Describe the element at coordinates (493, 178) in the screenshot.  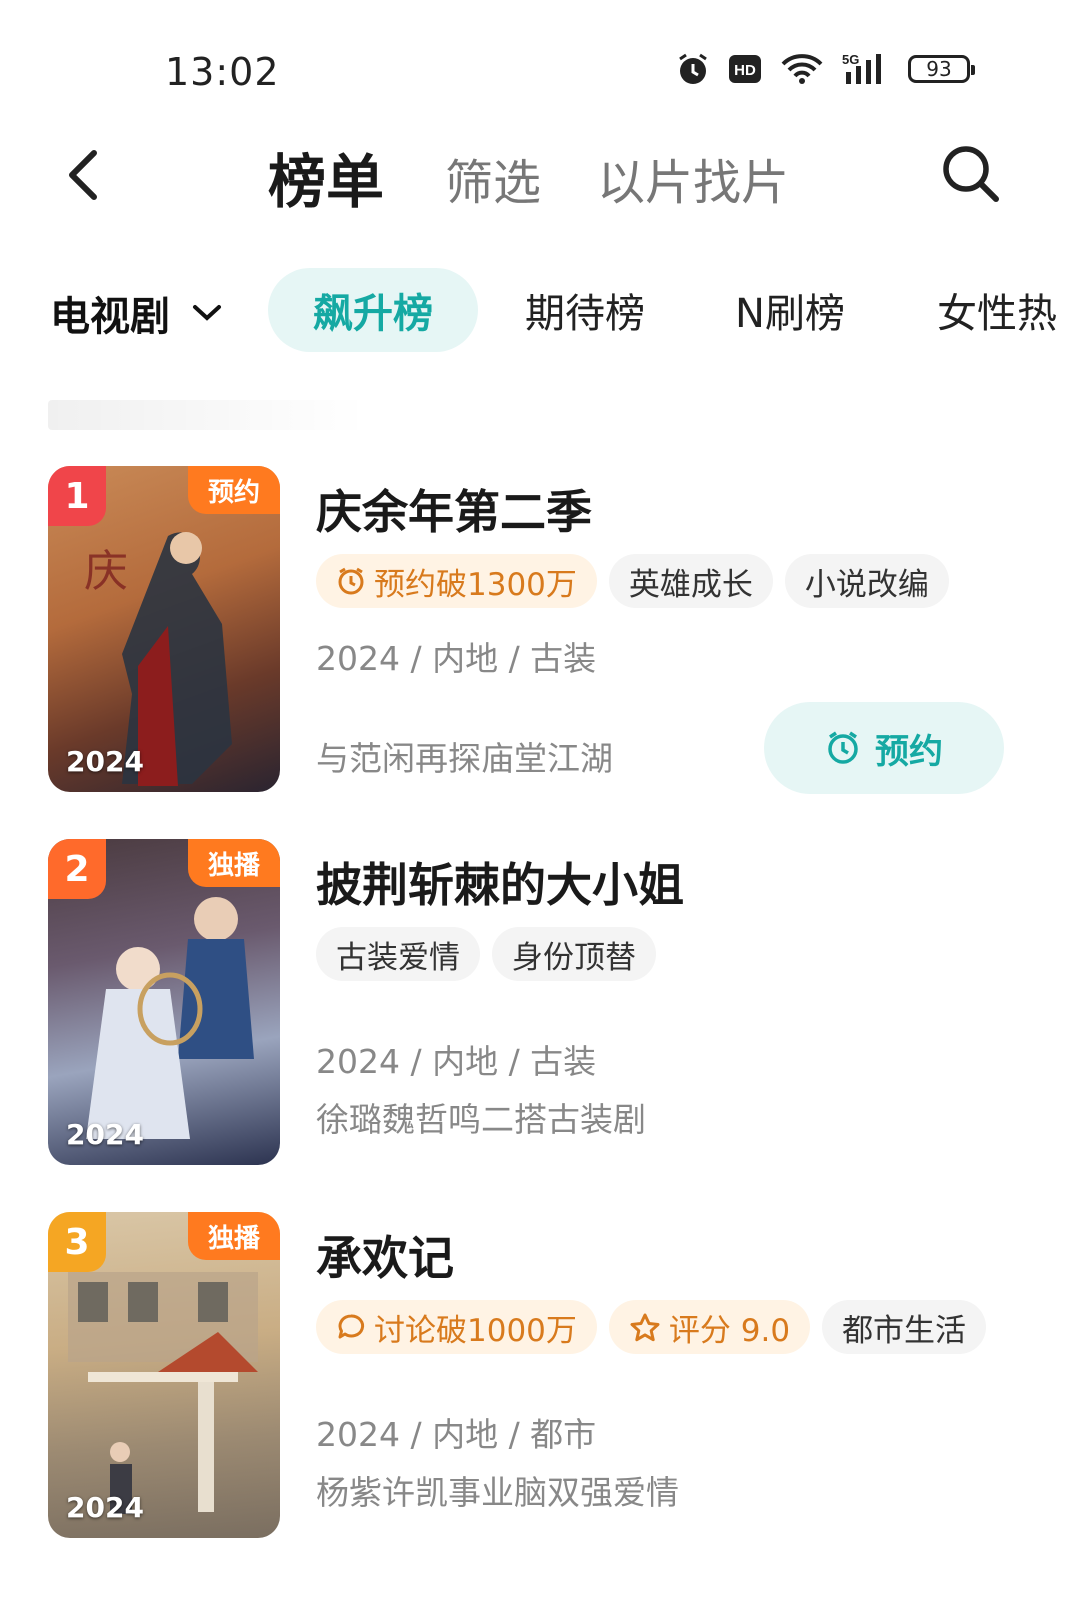
I see `tab-filter: 筛选` at that location.